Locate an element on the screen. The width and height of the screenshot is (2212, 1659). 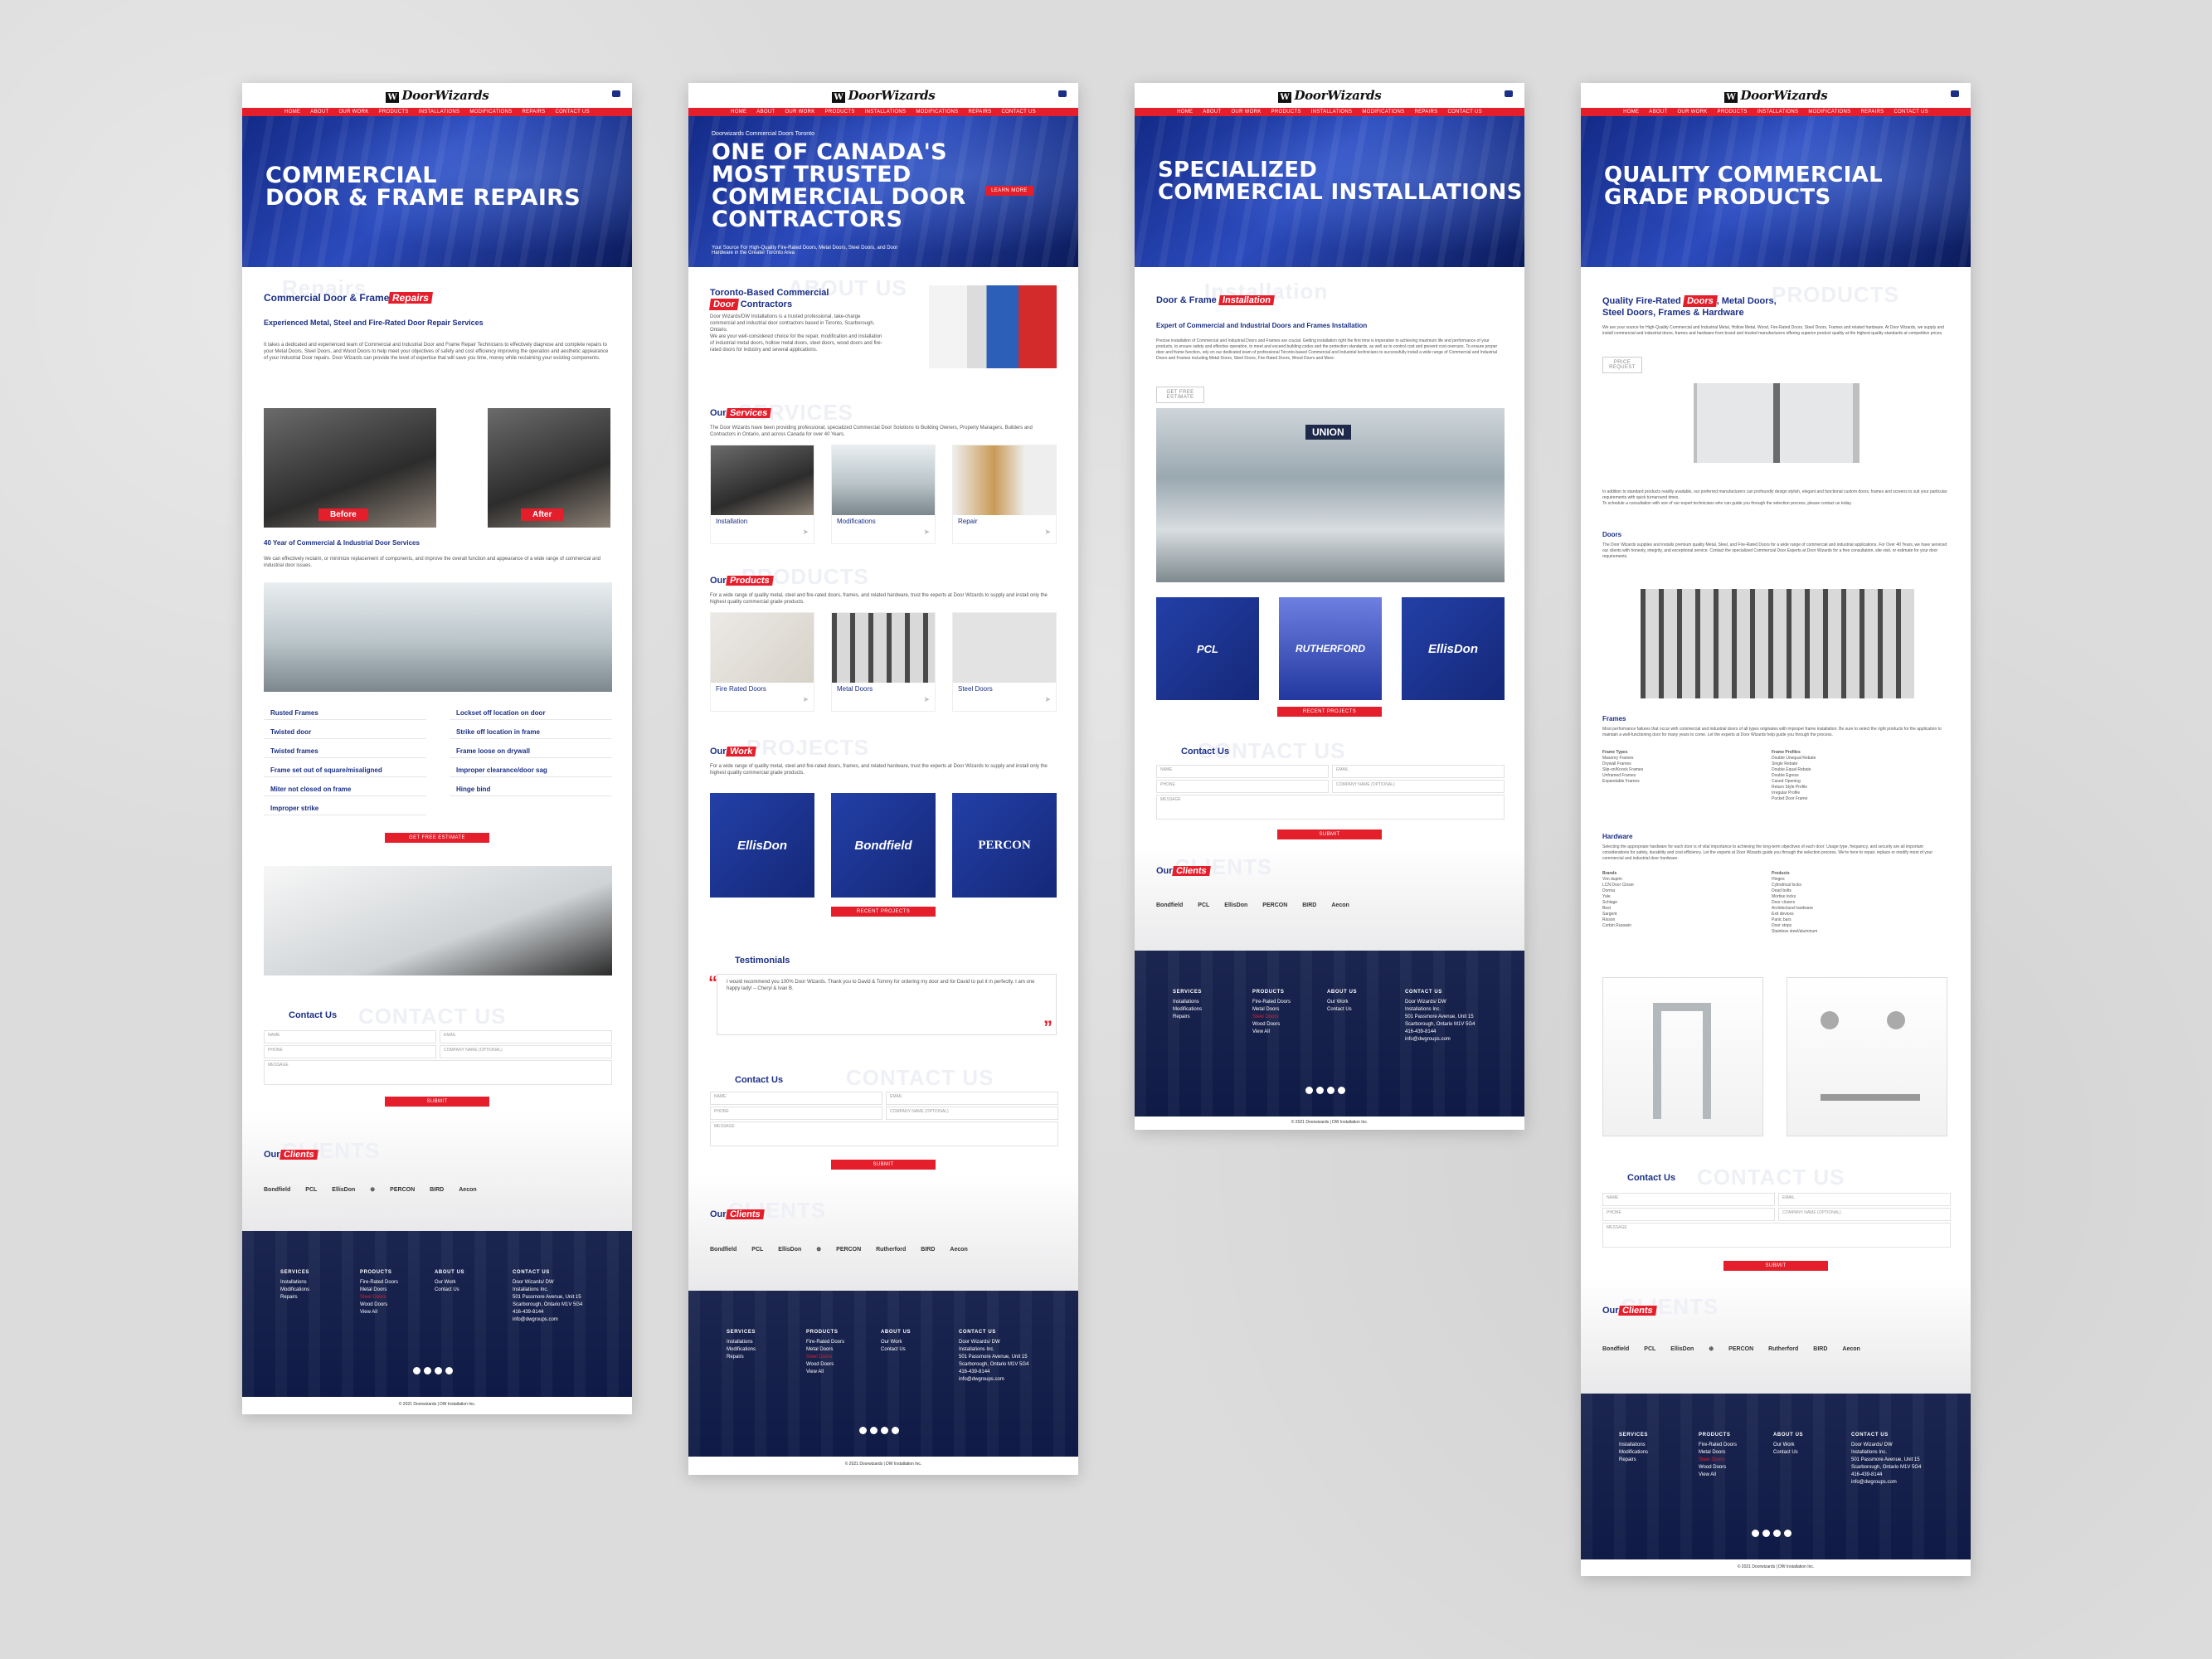
client-tile: EllisDon is located at coordinates (1453, 648).